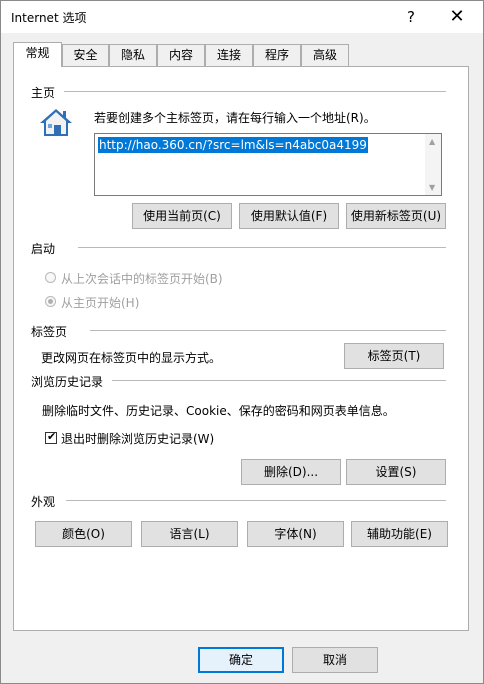 The image size is (484, 684). What do you see at coordinates (256, 500) in the screenshot?
I see `appearance-divider` at bounding box center [256, 500].